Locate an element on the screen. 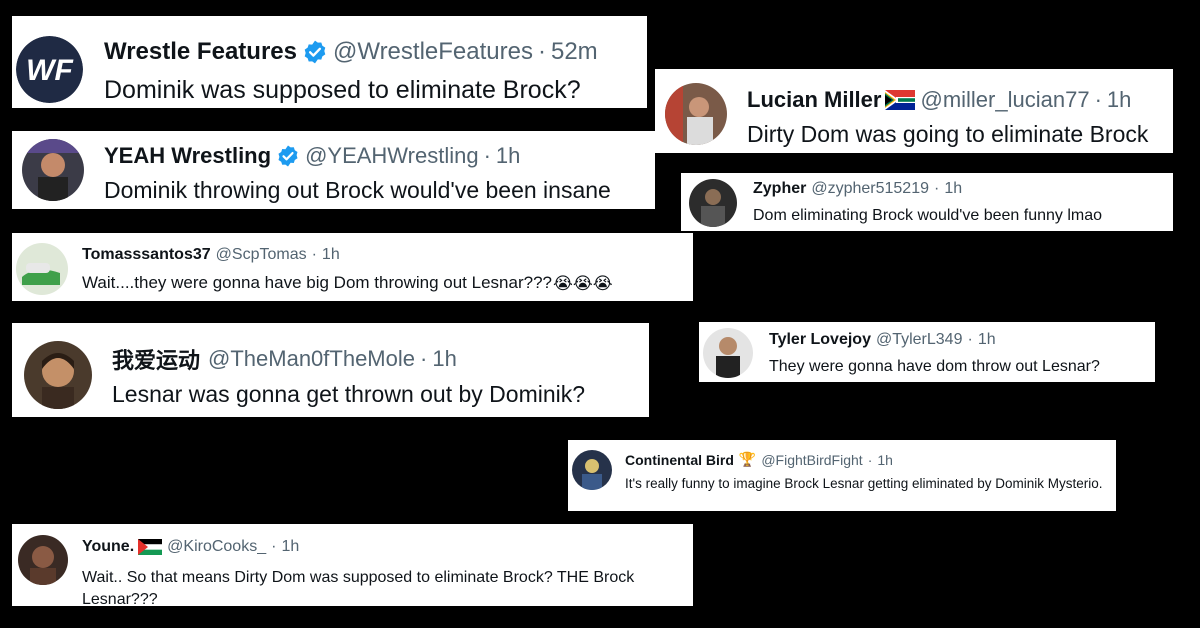  handle: @miller_lucian77 is located at coordinates (1004, 100).